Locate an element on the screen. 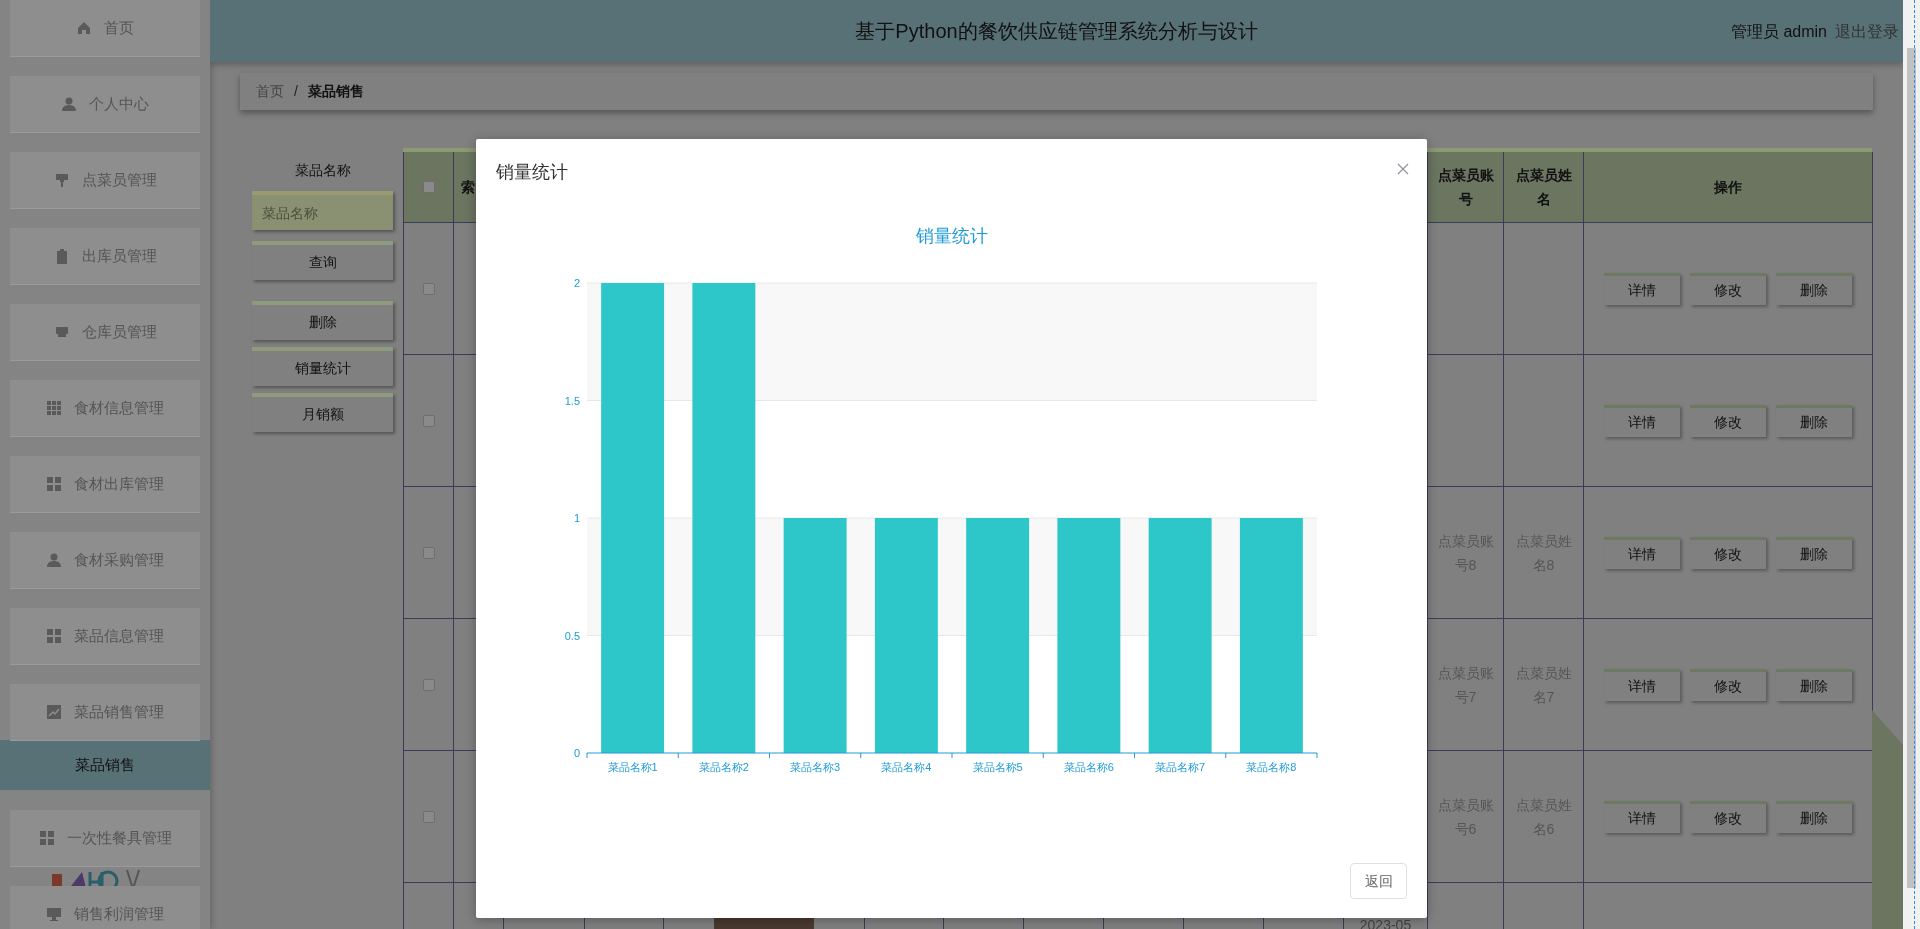  search-panel-button: 查询 is located at coordinates (322, 260).